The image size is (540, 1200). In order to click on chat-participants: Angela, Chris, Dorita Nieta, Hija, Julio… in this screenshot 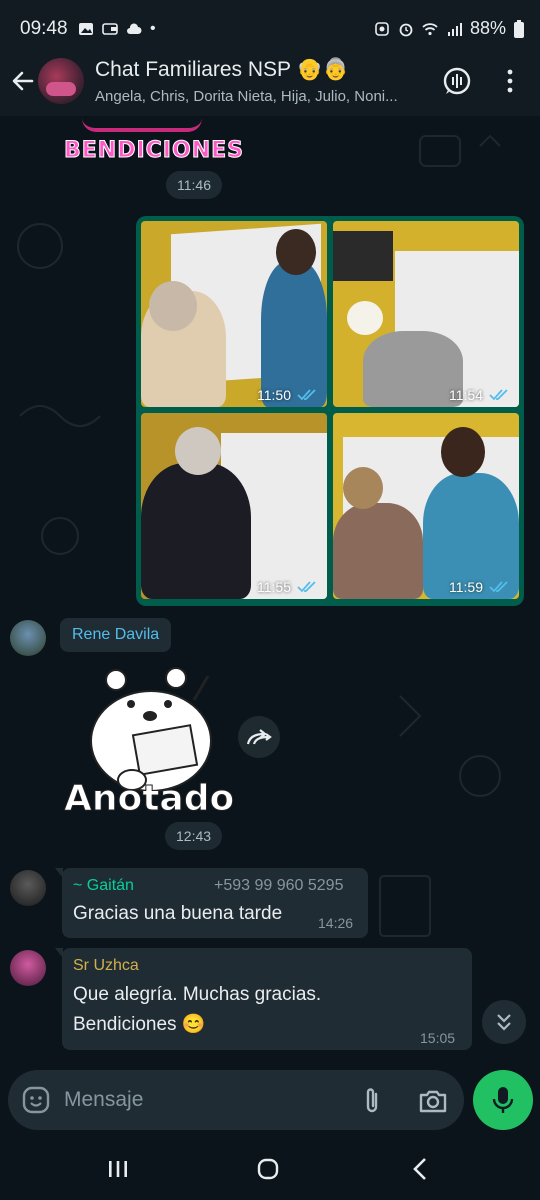, I will do `click(260, 96)`.